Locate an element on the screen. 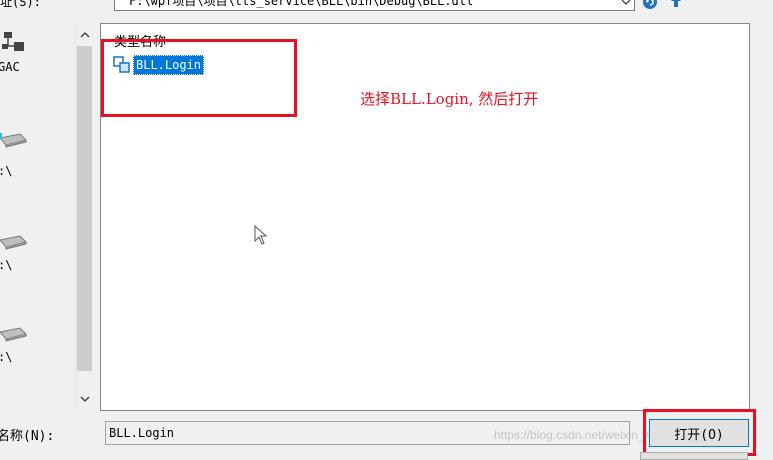 The image size is (773, 460). chevron-up-icon is located at coordinates (84, 35).